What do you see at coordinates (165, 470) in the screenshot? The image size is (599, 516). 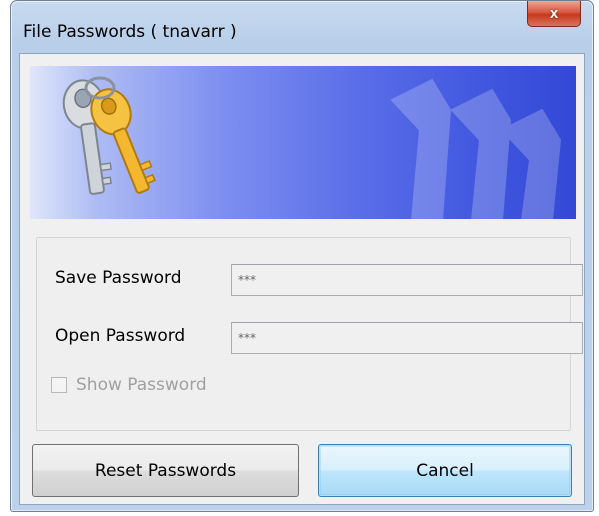 I see `reset-passwords-button: Reset Passwords` at bounding box center [165, 470].